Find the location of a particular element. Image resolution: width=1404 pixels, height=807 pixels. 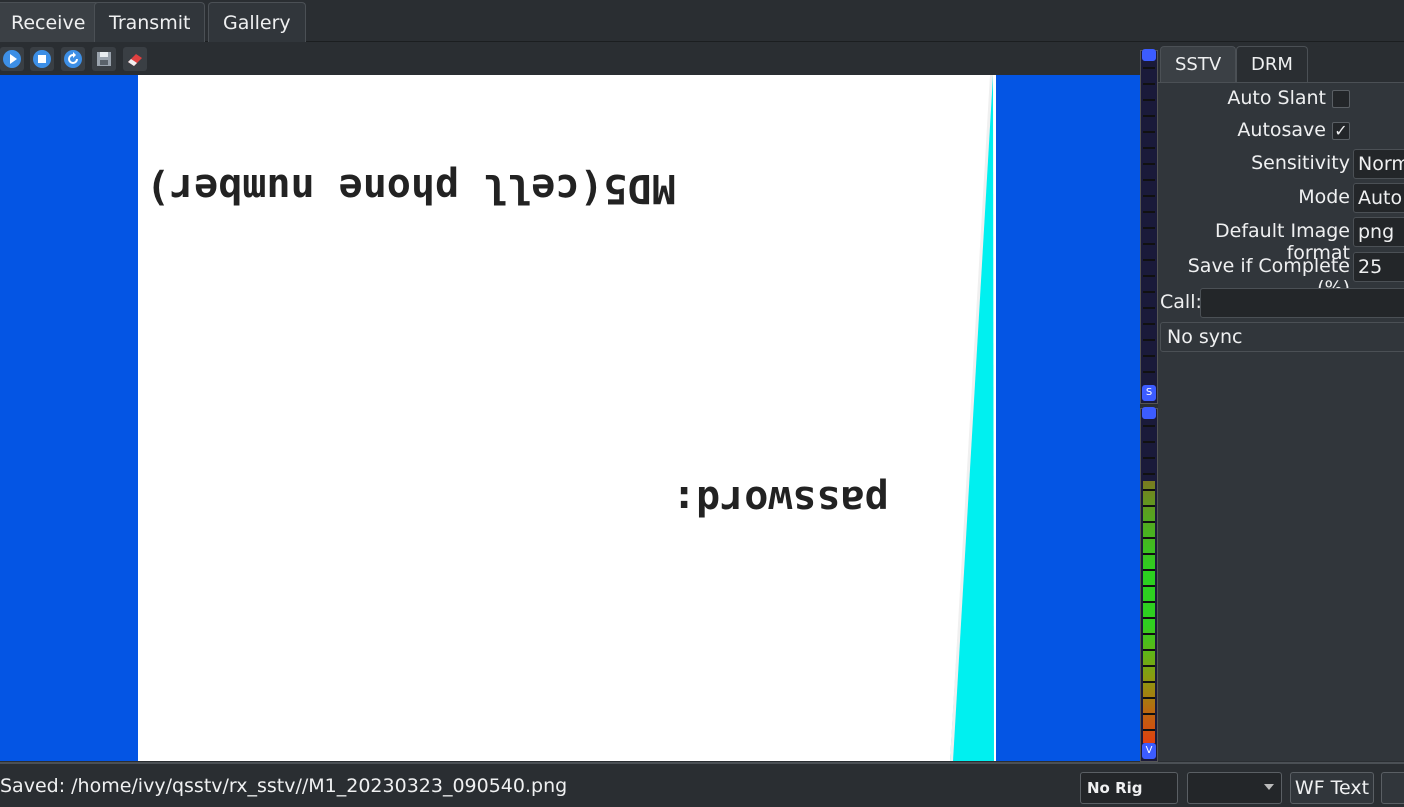

tab-gallery: Gallery is located at coordinates (257, 22).